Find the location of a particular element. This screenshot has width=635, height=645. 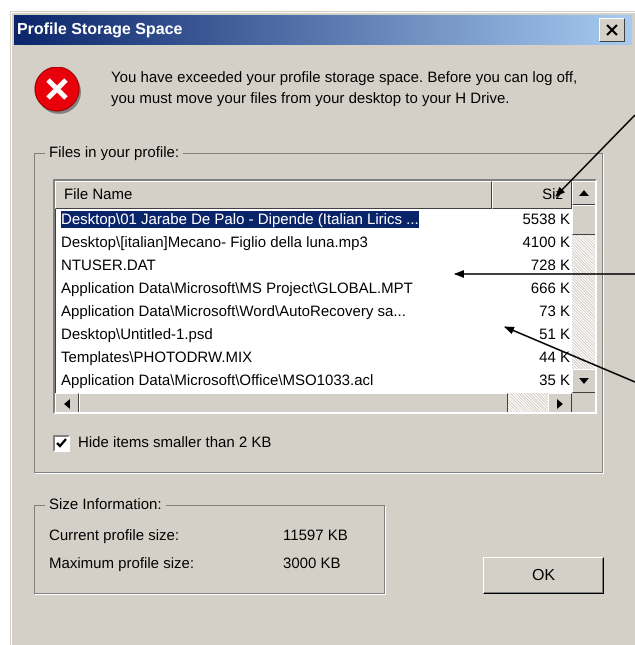

group-title: Files in your profile: is located at coordinates (114, 153).